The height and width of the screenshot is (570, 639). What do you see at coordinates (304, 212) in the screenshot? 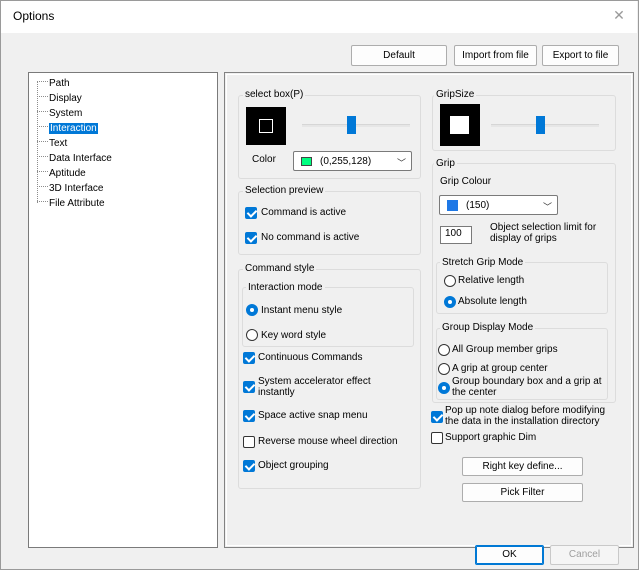
I see `command-active-label: Command is active` at bounding box center [304, 212].